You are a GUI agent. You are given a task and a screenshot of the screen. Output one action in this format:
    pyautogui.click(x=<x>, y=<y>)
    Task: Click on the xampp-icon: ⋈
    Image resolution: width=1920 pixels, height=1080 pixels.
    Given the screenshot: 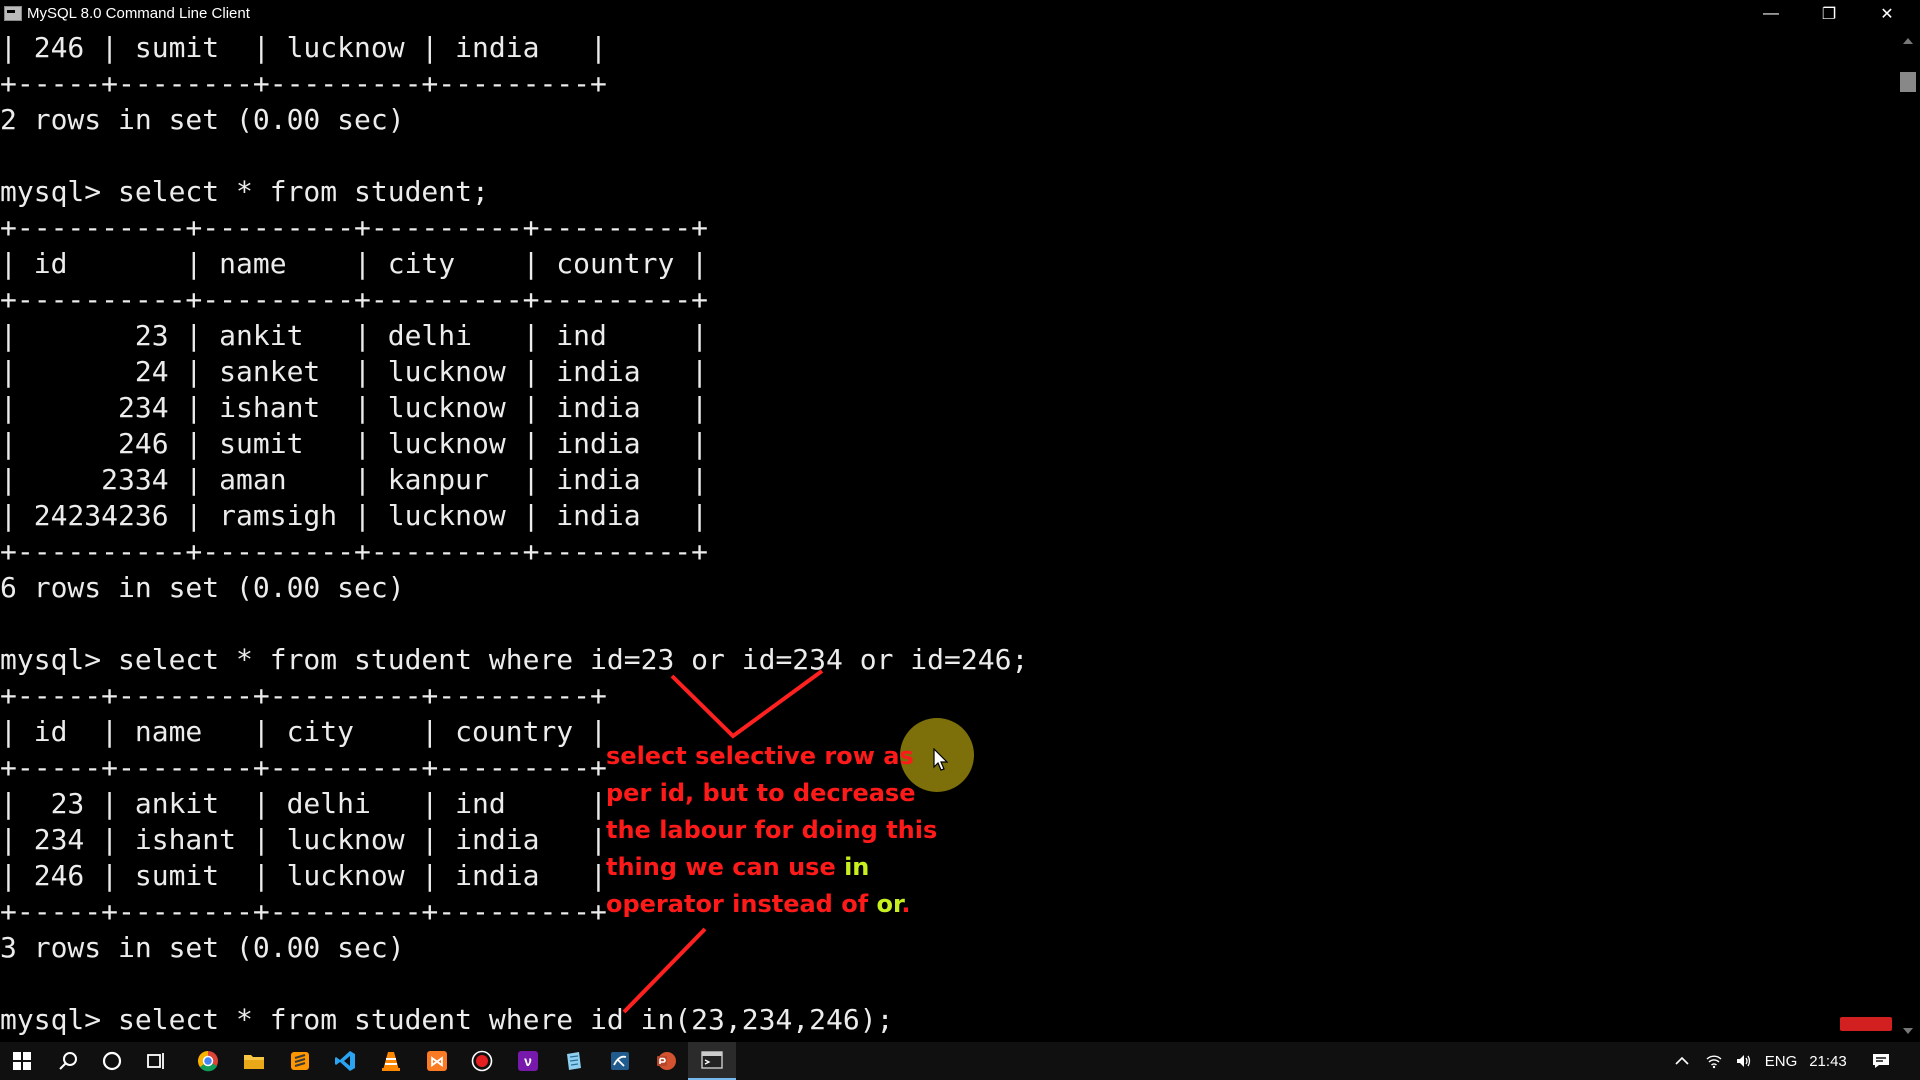 What is the action you would take?
    pyautogui.click(x=437, y=1061)
    